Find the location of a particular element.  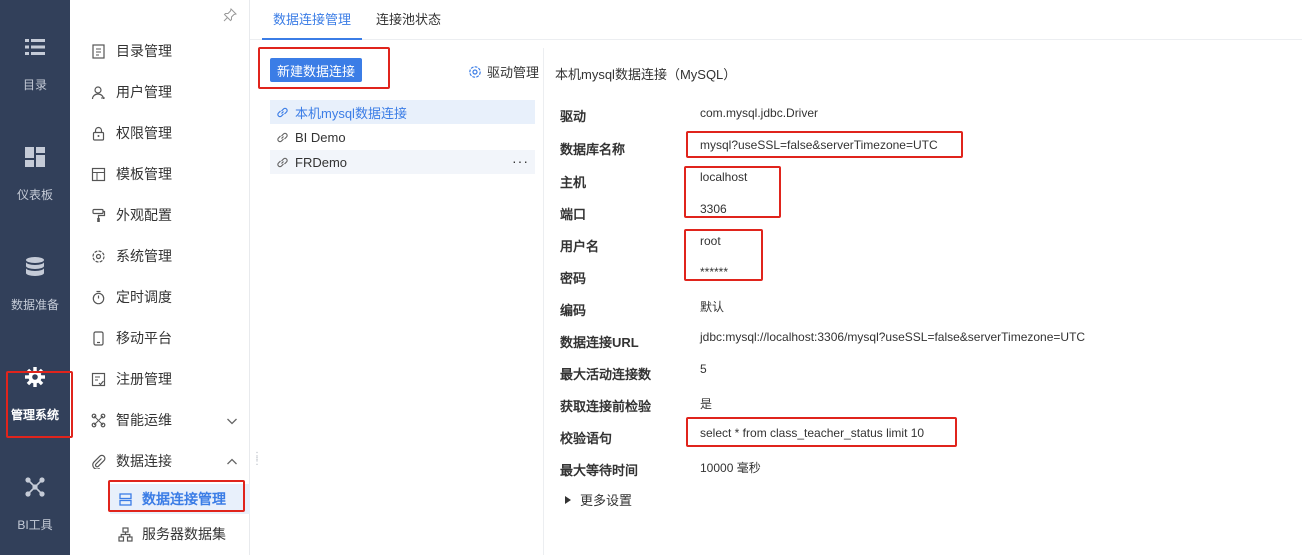

menu-item-template-manage: 模板管理 is located at coordinates (160, 174).